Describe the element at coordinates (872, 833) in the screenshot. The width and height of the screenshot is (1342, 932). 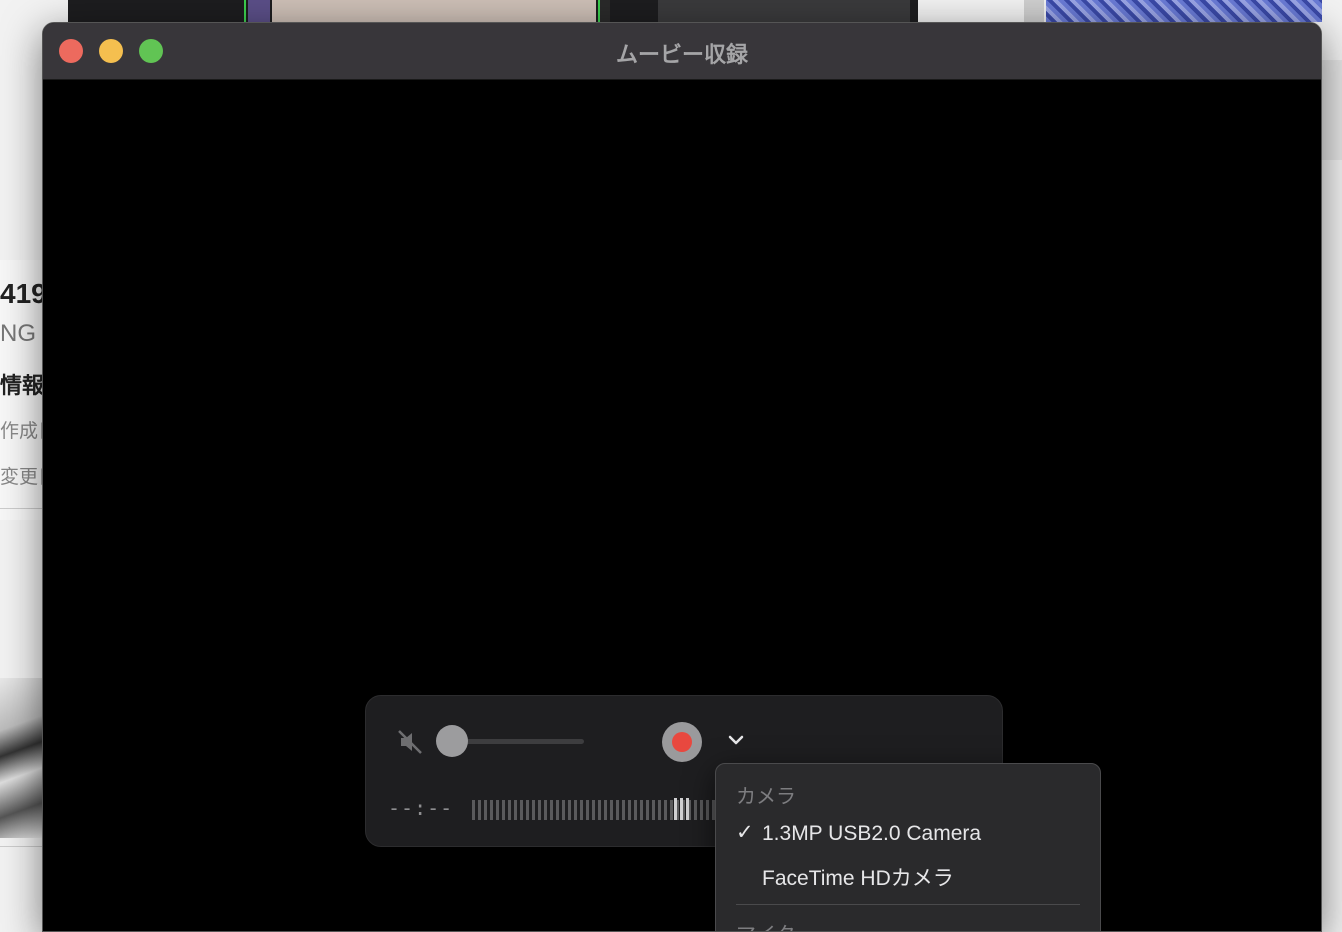
I see `menu-item-label: 1.3MP USB2.0 Camera` at that location.